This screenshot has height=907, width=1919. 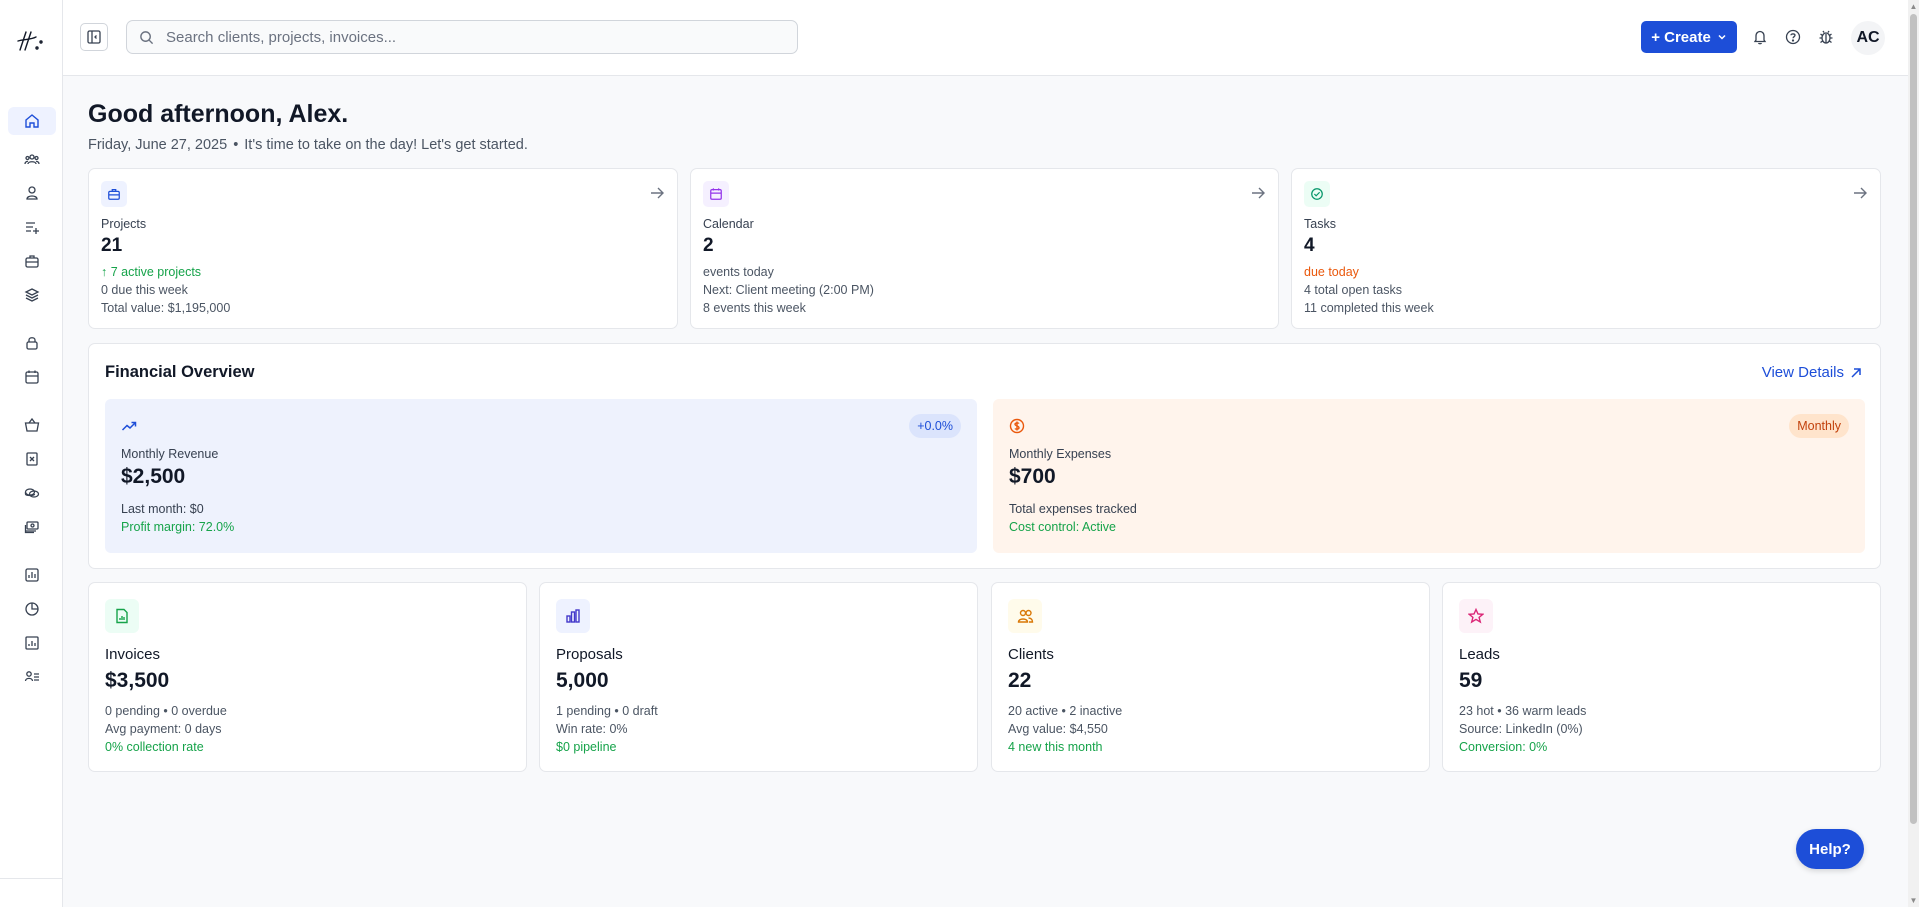 I want to click on card-line2: 0 due this week, so click(x=144, y=290).